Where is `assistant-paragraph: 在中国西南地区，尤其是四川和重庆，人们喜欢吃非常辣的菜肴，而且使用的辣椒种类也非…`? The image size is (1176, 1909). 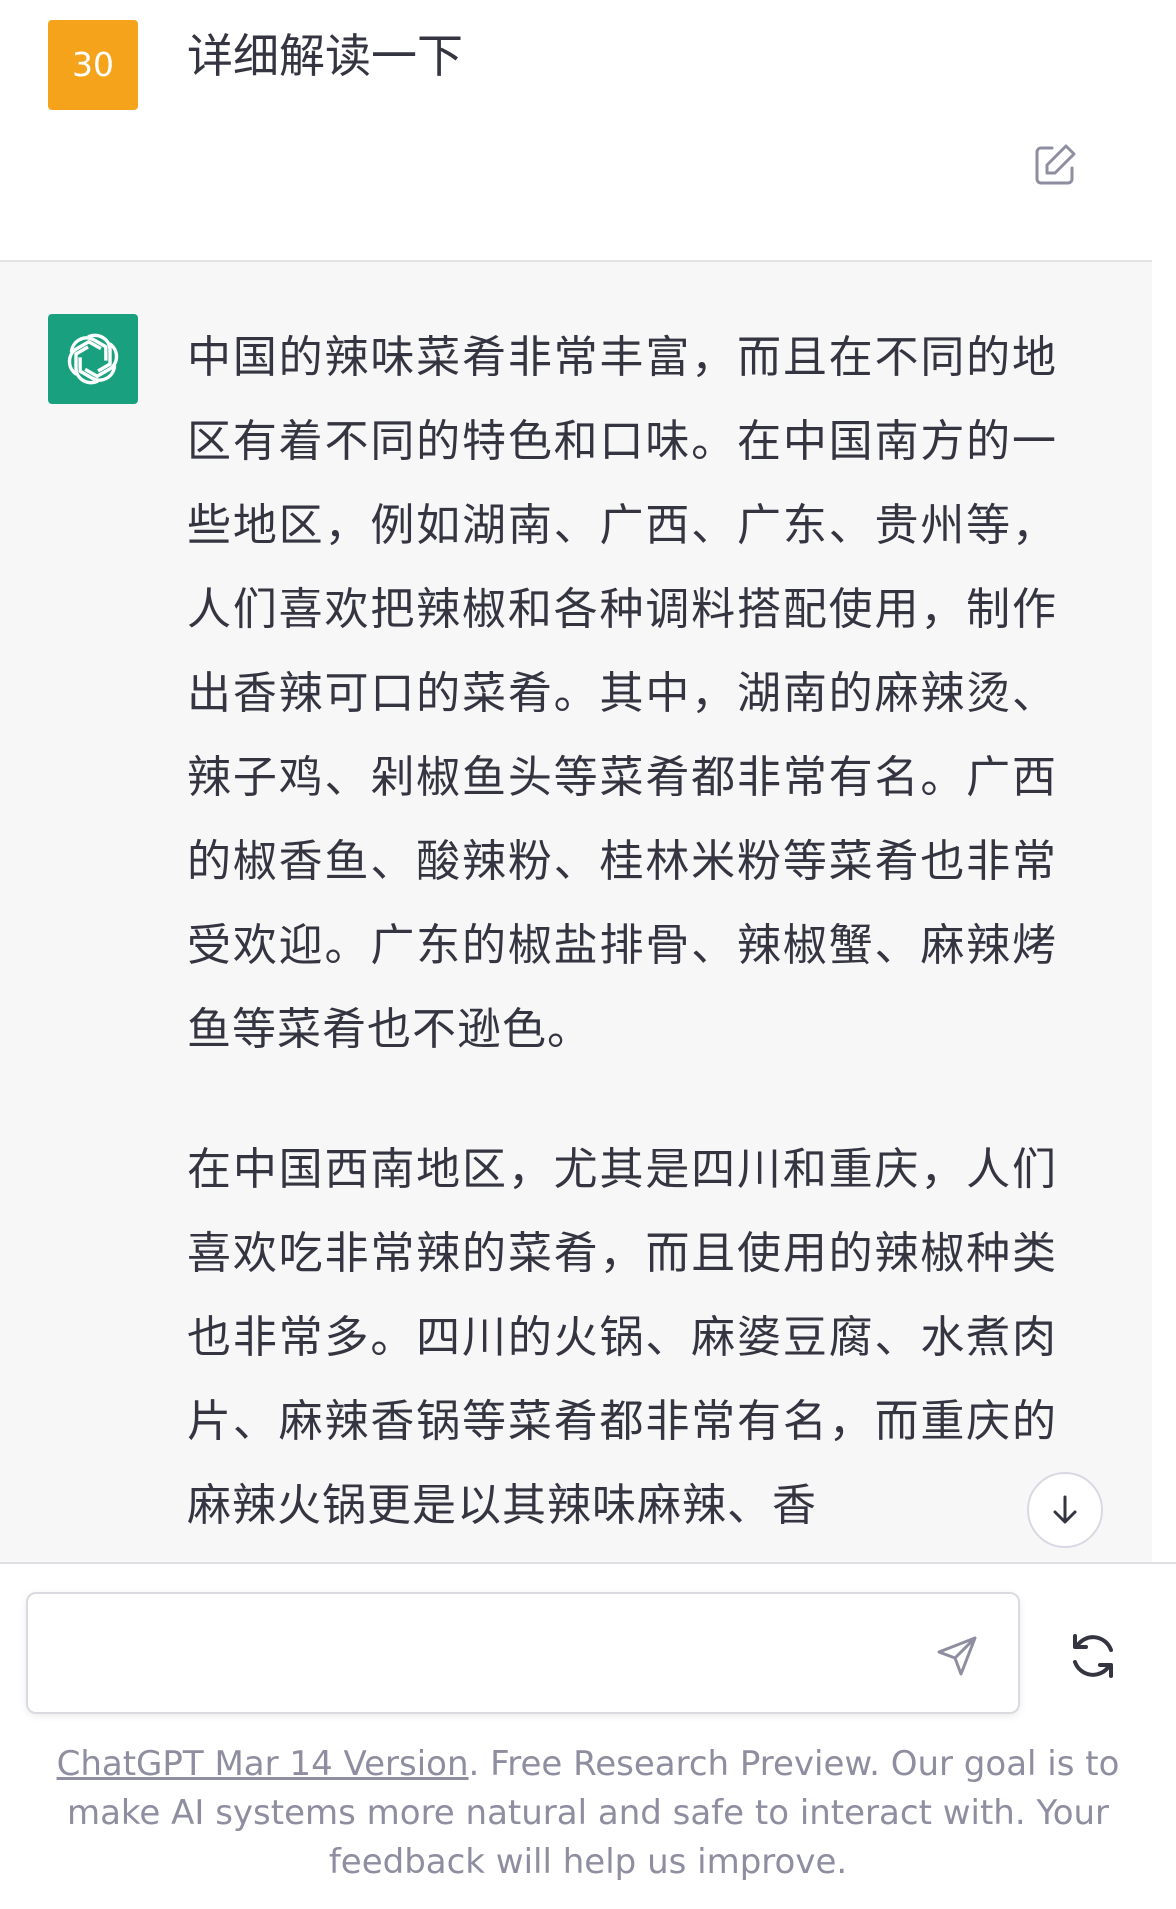 assistant-paragraph: 在中国西南地区，尤其是四川和重庆，人们喜欢吃非常辣的菜肴，而且使用的辣椒种类也非… is located at coordinates (622, 1337).